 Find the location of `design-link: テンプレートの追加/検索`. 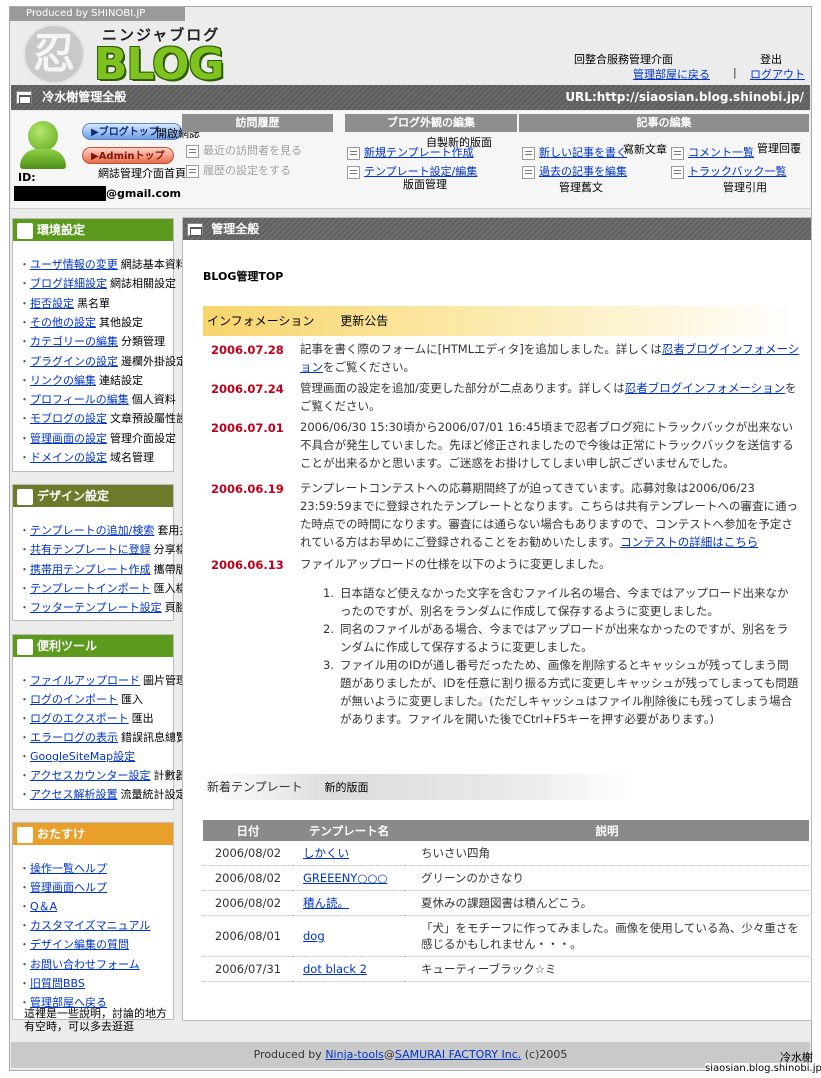

design-link: テンプレートの追加/検索 is located at coordinates (92, 530).